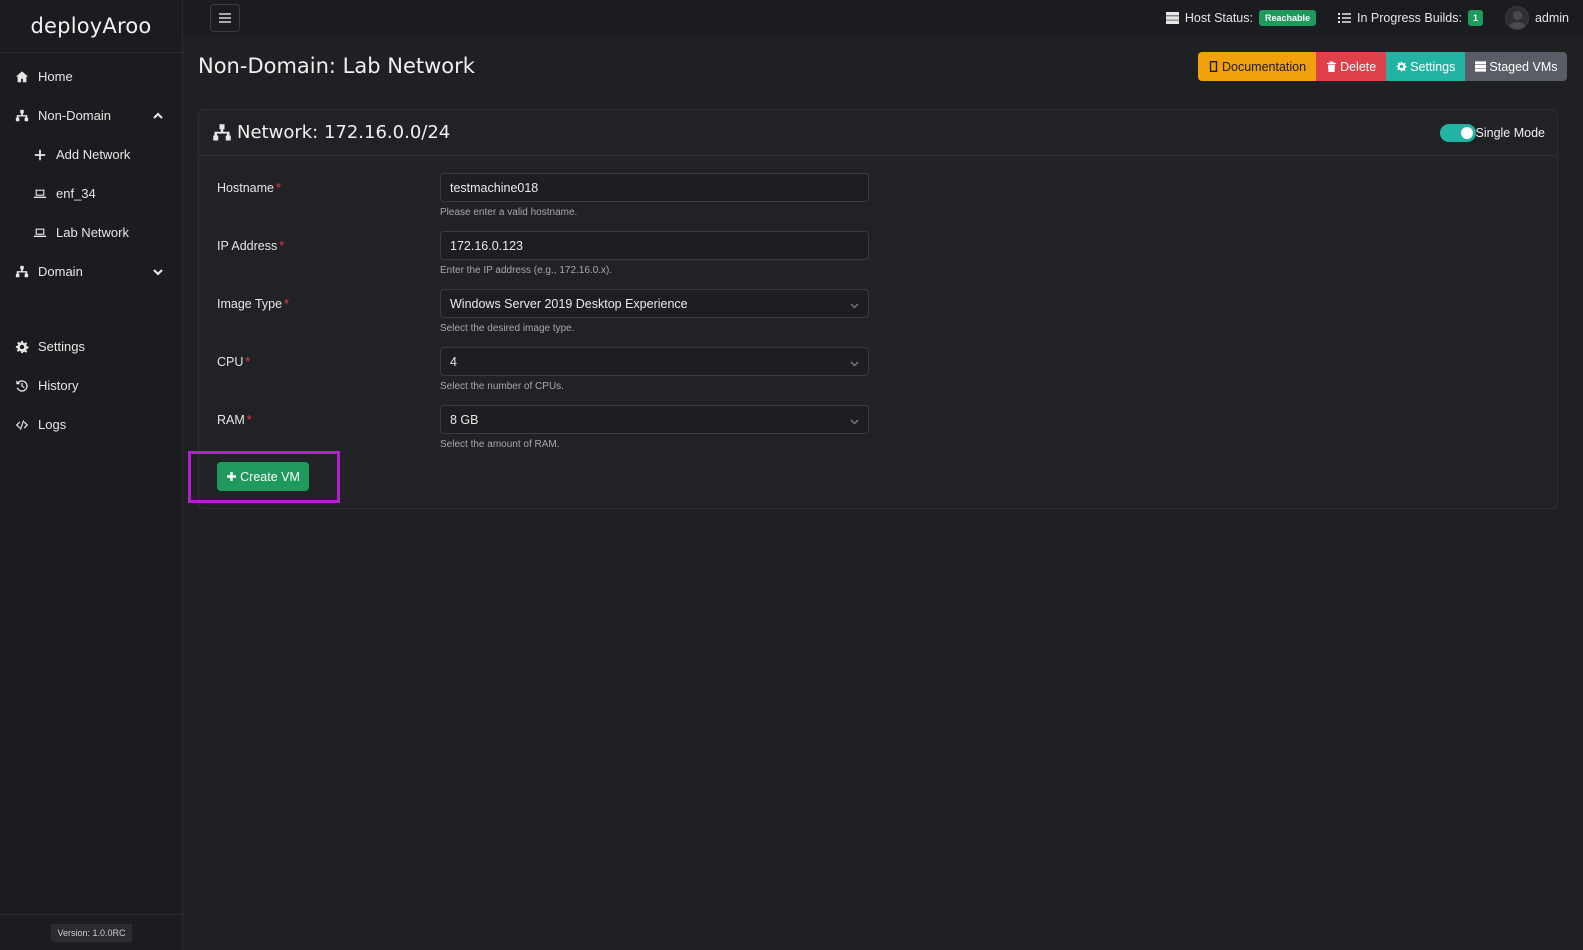 The height and width of the screenshot is (950, 1583). I want to click on sidebar-item-lab-network: Lab Network, so click(91, 232).